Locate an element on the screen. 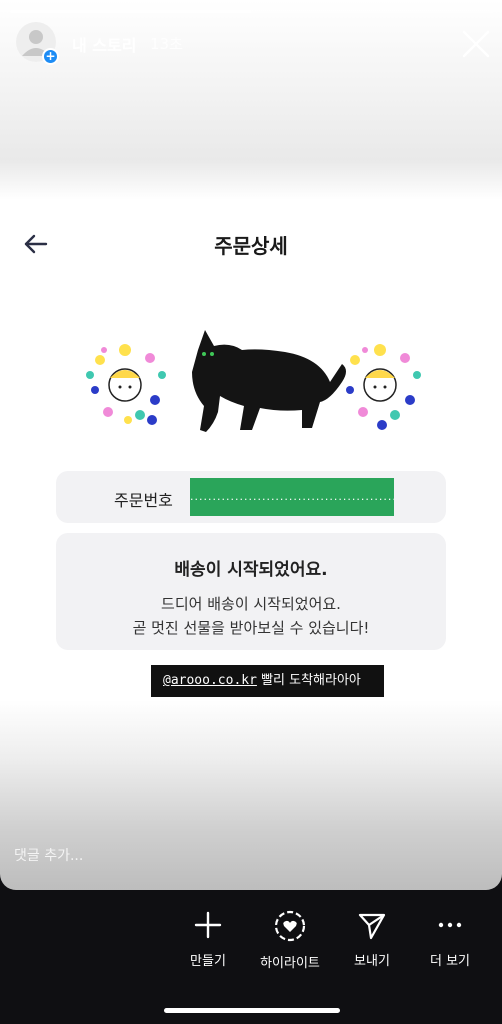 The height and width of the screenshot is (1024, 502). story-timestamp: 13초 is located at coordinates (166, 44).